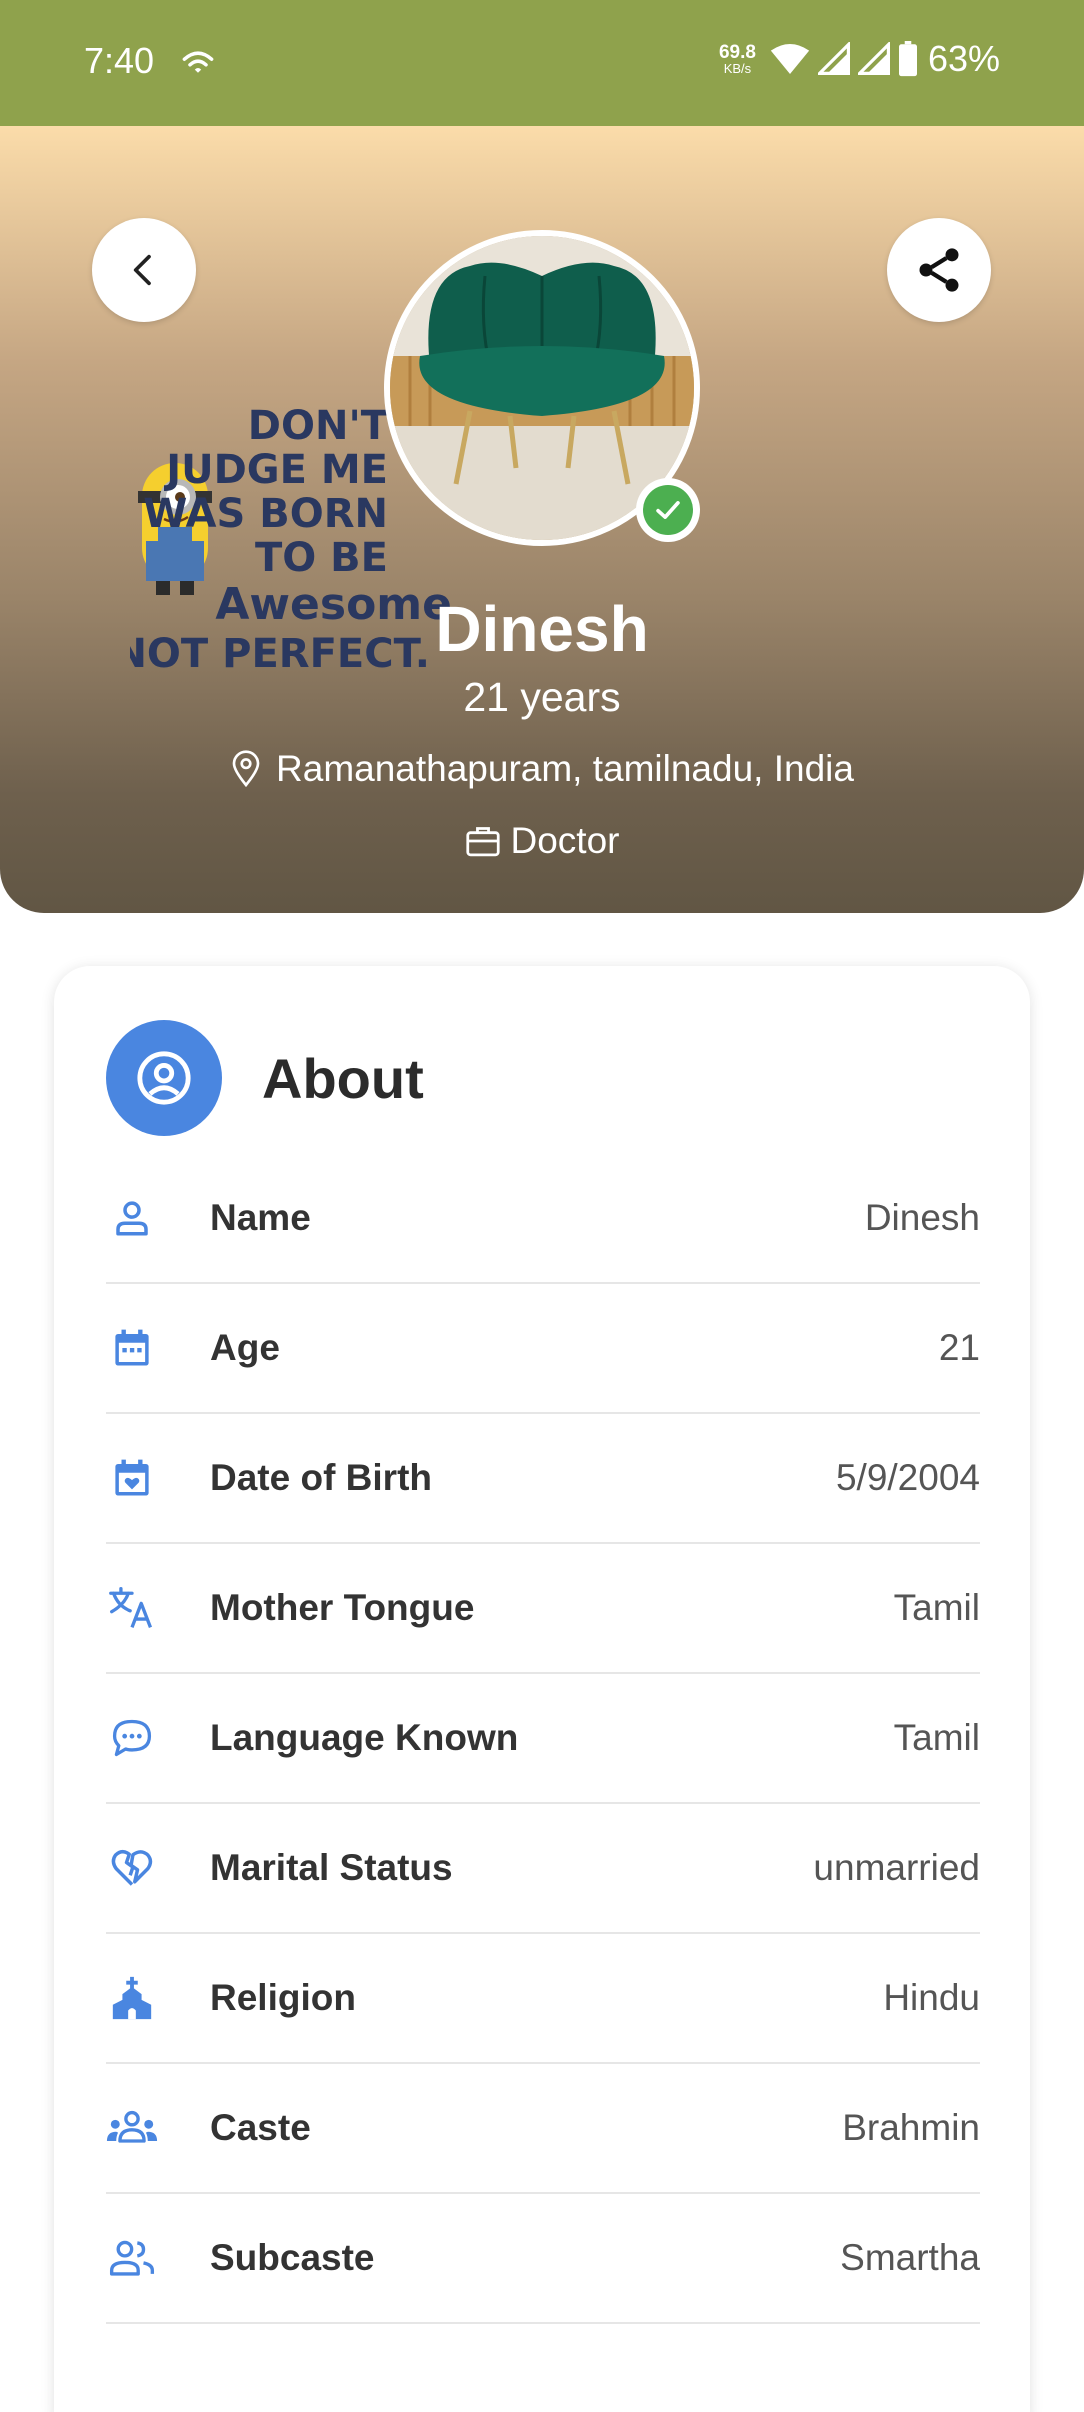 This screenshot has height=2412, width=1084. What do you see at coordinates (364, 1737) in the screenshot?
I see `row-label: Language Known` at bounding box center [364, 1737].